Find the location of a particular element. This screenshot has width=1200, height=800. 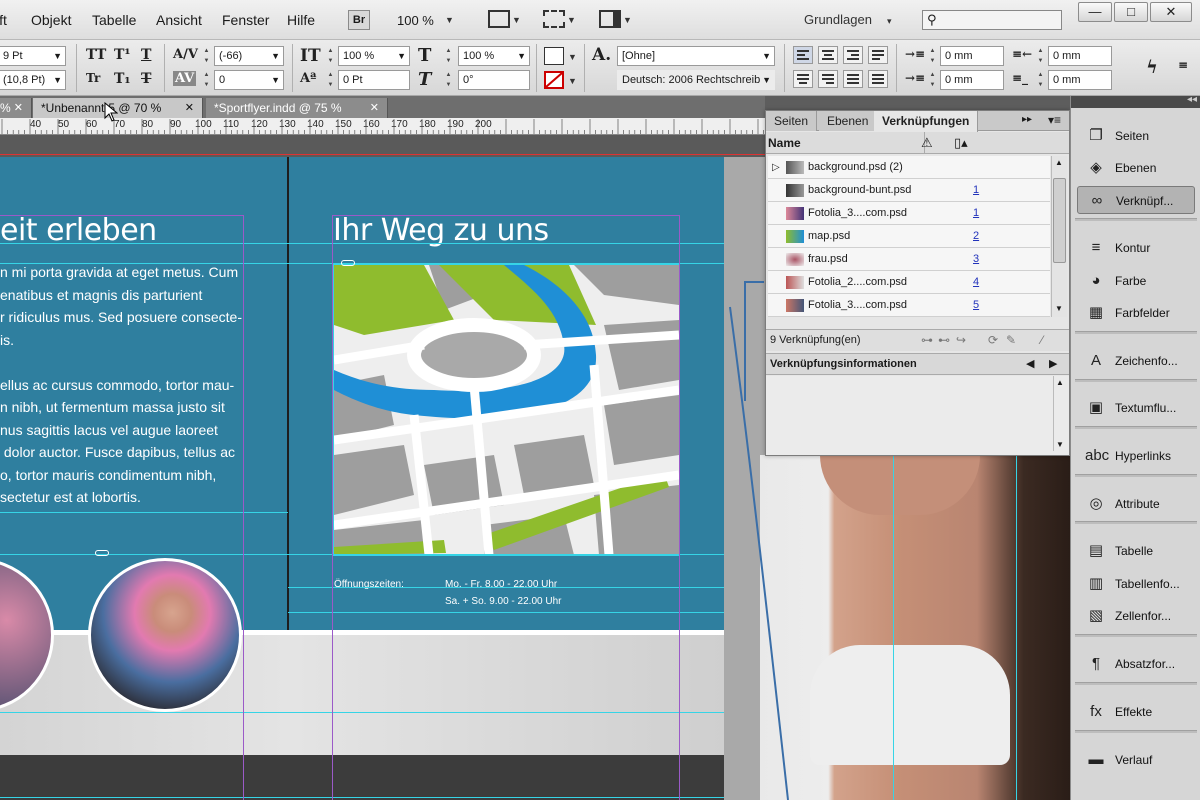

first-line-indent-field: 0 mm is located at coordinates (972, 80).